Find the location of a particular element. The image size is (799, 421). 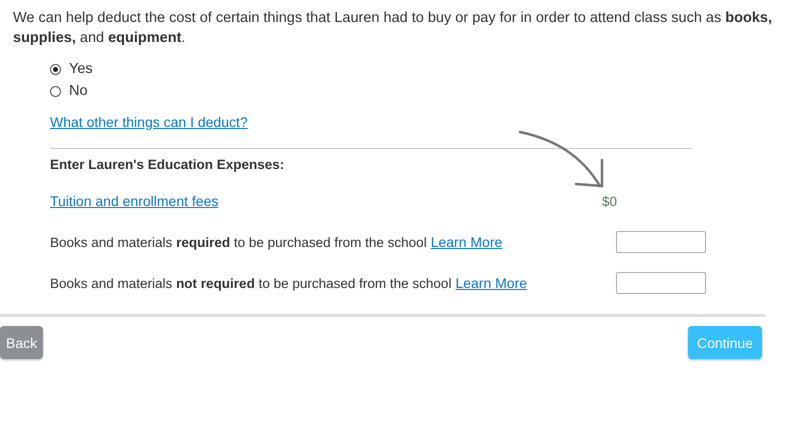

expense-amount: $0 is located at coordinates (610, 201).